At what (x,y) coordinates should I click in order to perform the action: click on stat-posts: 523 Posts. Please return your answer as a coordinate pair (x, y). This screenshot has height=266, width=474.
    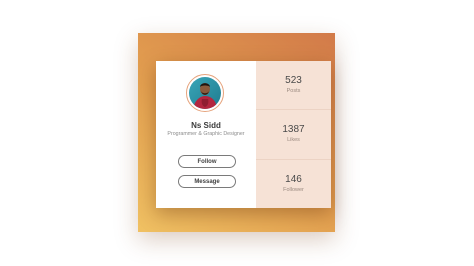
    Looking at the image, I should click on (293, 86).